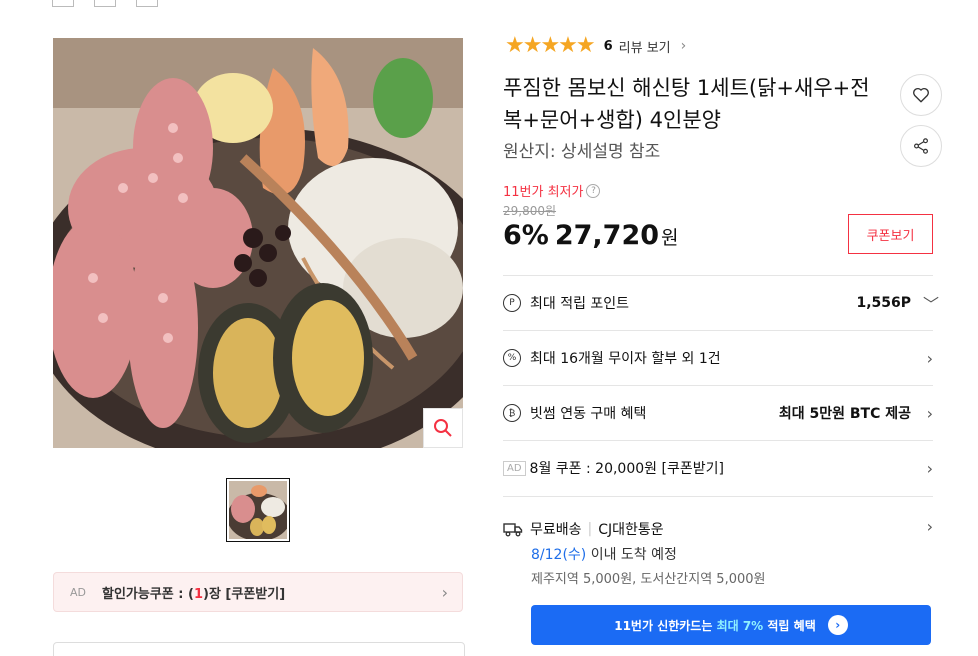 The image size is (978, 656). What do you see at coordinates (588, 414) in the screenshot?
I see `benefit-label: 빗썸 연동 구매 혜택` at bounding box center [588, 414].